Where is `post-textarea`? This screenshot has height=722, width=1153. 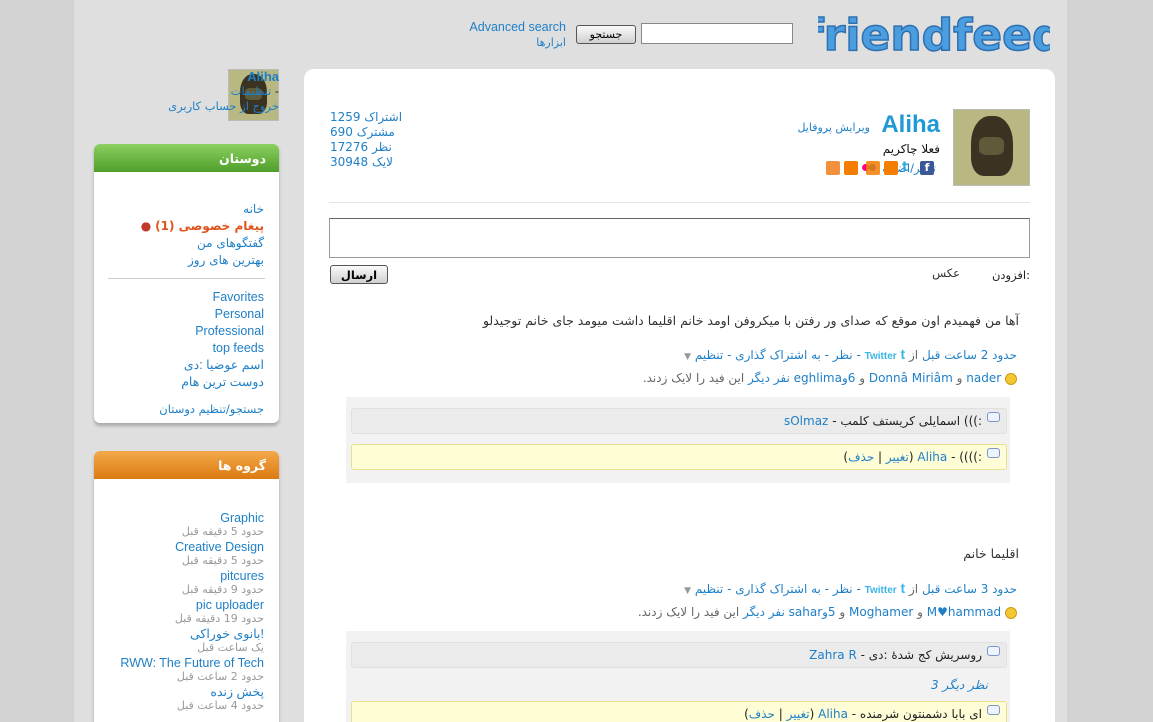 post-textarea is located at coordinates (679, 238).